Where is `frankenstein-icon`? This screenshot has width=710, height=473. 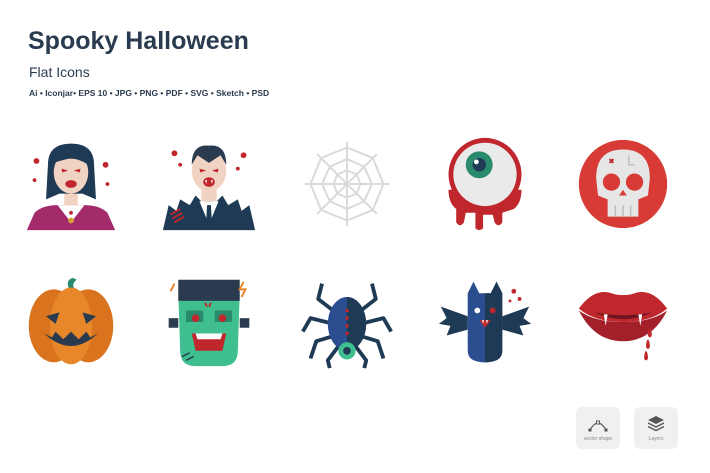
frankenstein-icon is located at coordinates (209, 322).